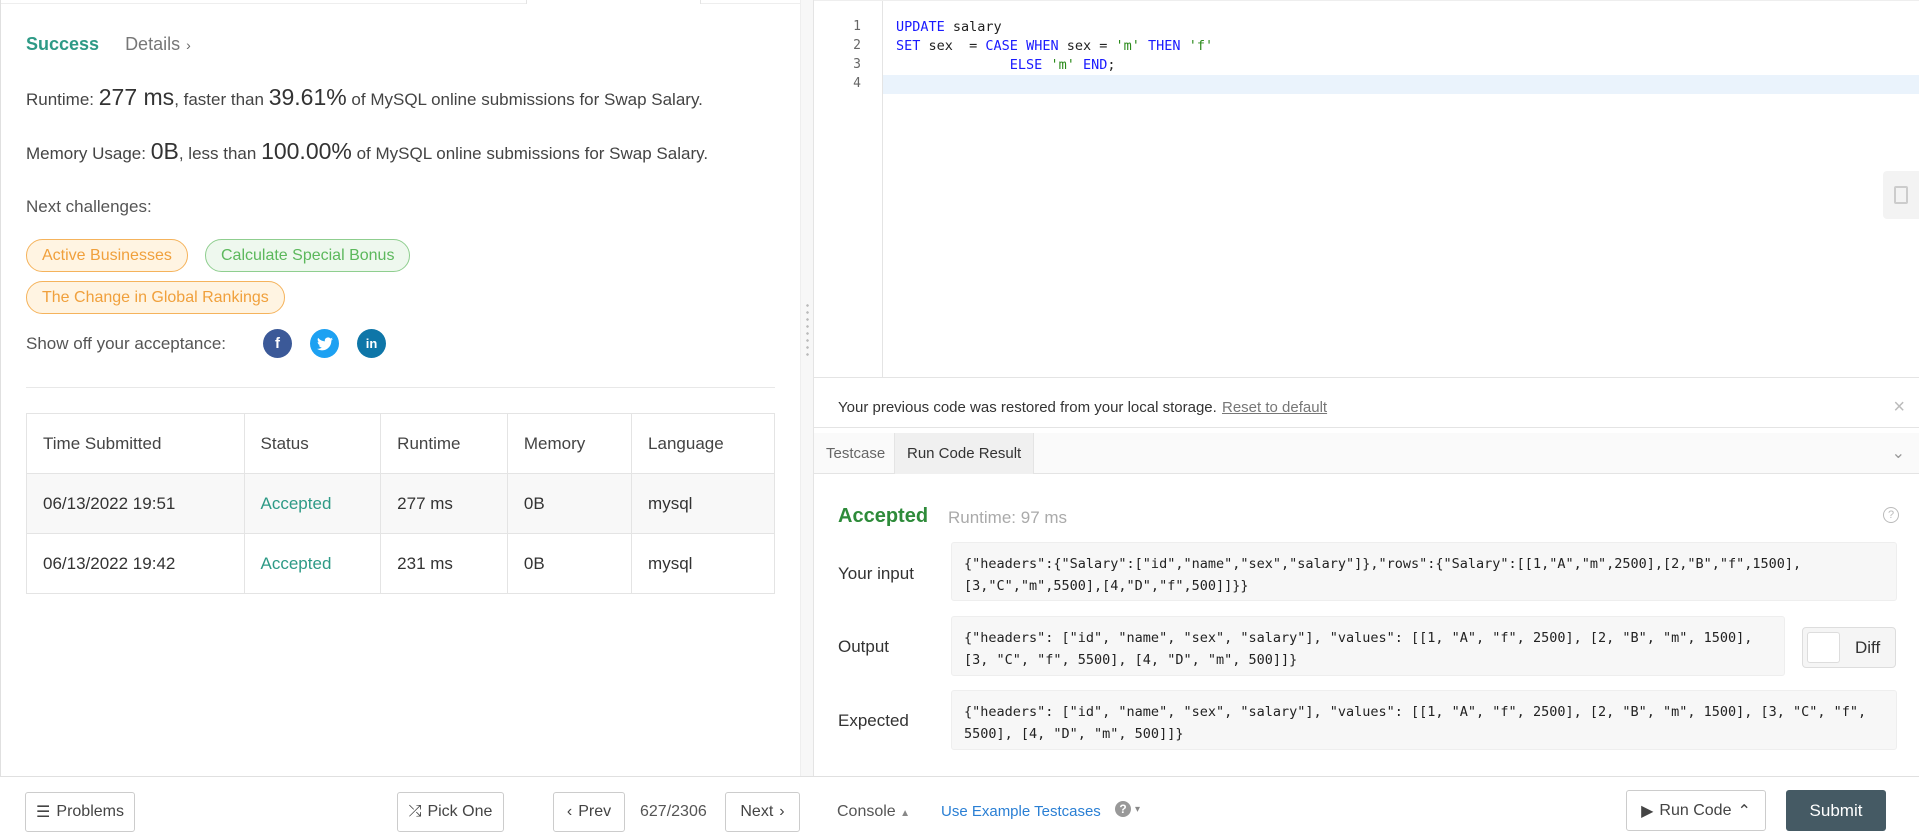 This screenshot has width=1919, height=838. Describe the element at coordinates (277, 343) in the screenshot. I see `facebook-icon: f` at that location.